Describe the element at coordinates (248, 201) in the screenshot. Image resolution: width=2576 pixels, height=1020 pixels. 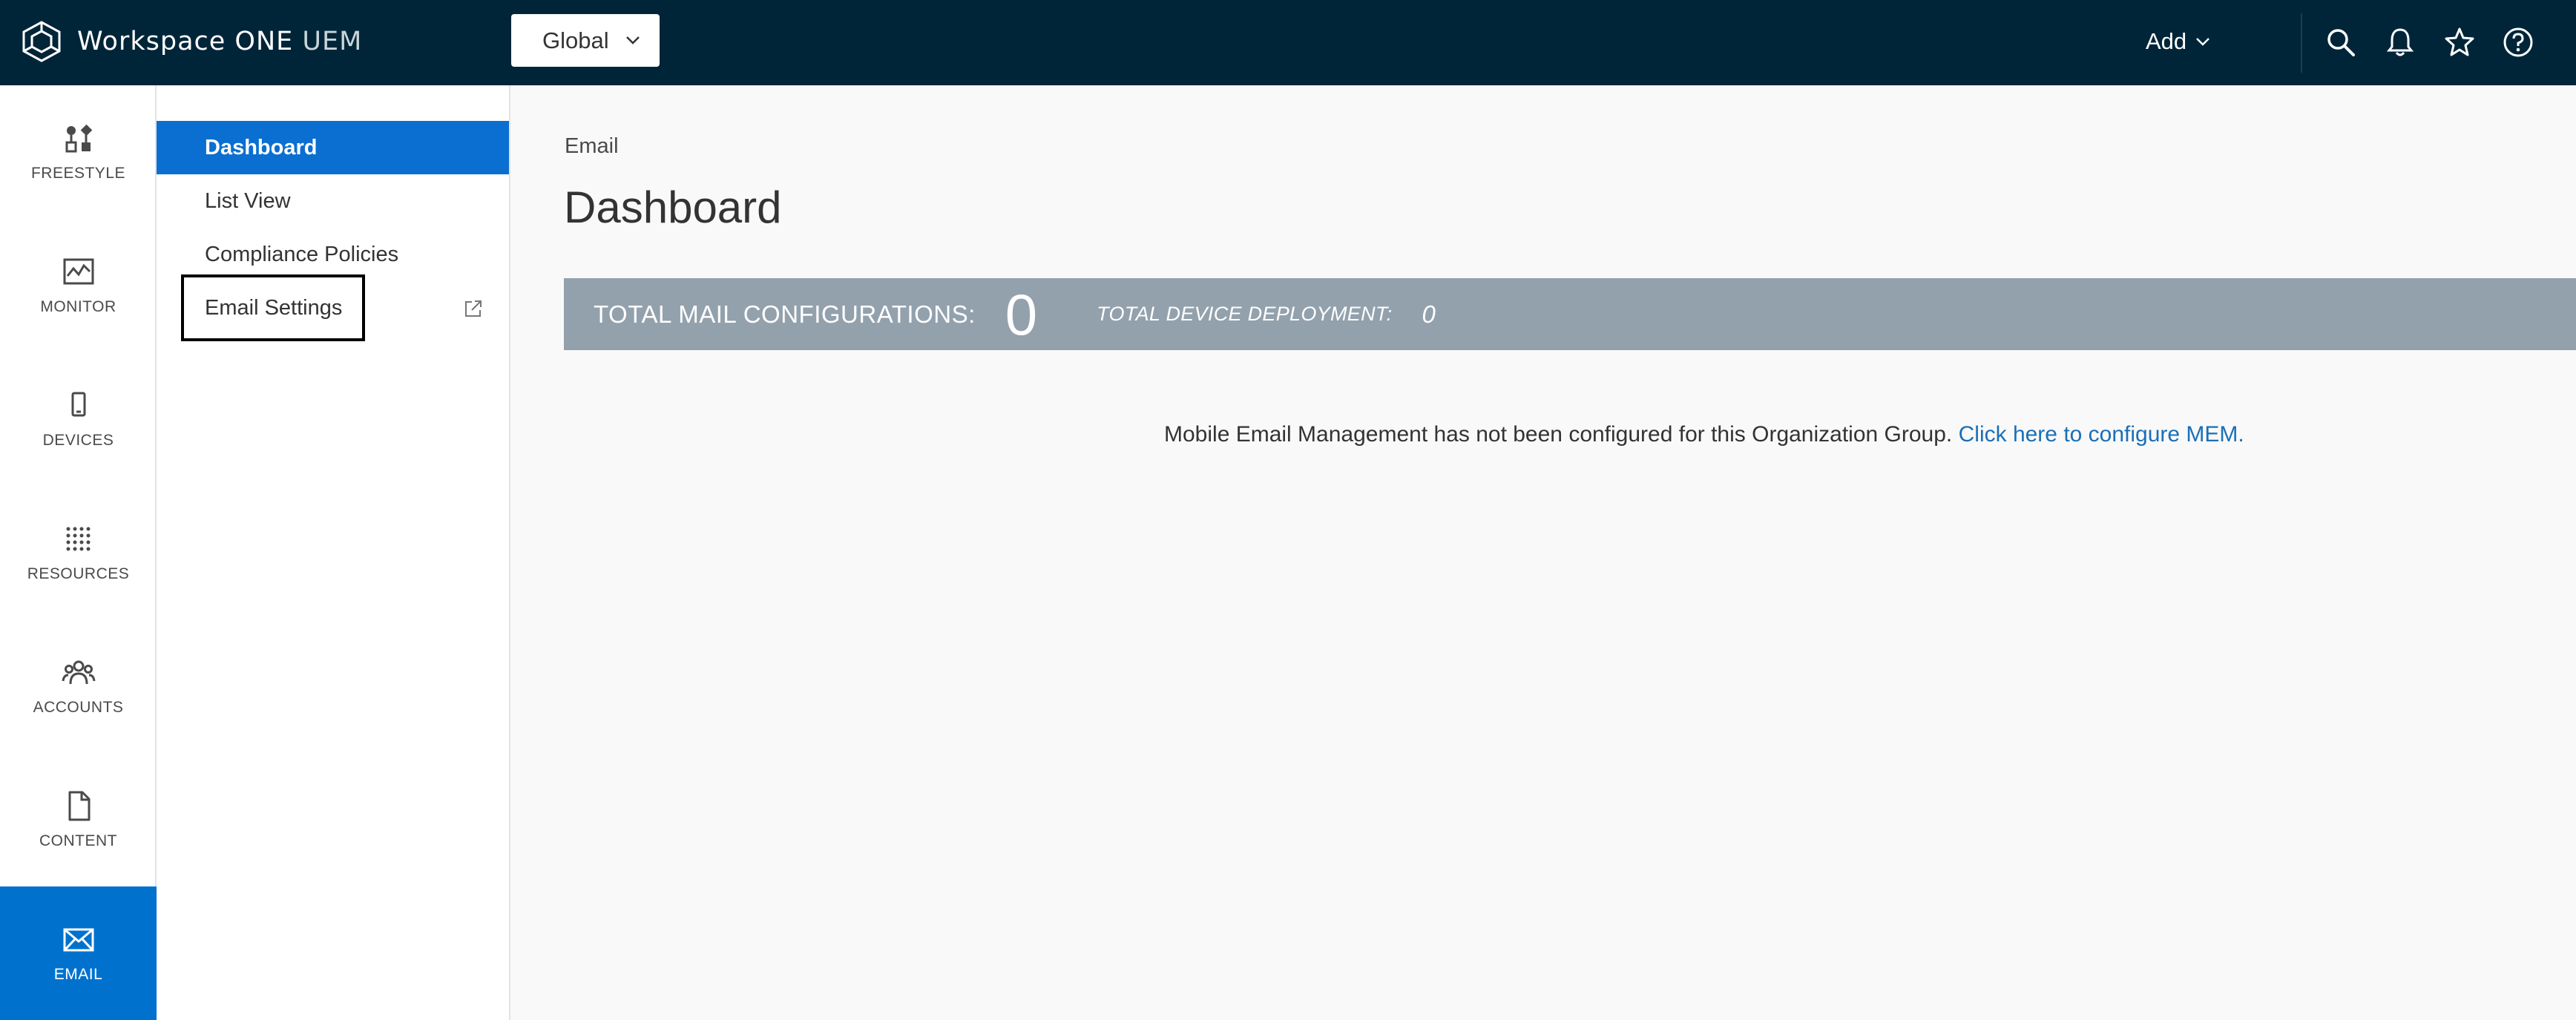
I see `subnav-item-label: List View` at that location.